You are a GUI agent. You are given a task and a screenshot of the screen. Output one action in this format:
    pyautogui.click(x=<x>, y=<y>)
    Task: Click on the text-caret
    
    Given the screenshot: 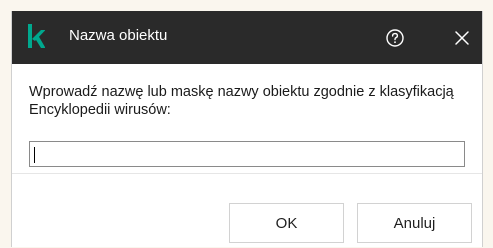 What is the action you would take?
    pyautogui.click(x=34, y=155)
    